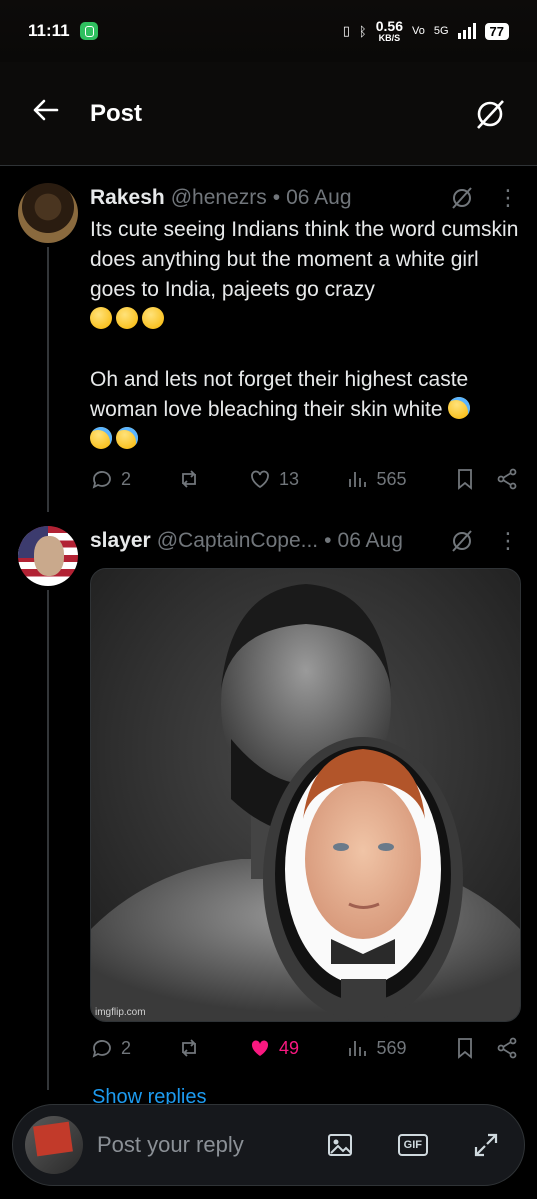 Image resolution: width=537 pixels, height=1199 pixels. What do you see at coordinates (260, 479) in the screenshot?
I see `heart-icon` at bounding box center [260, 479].